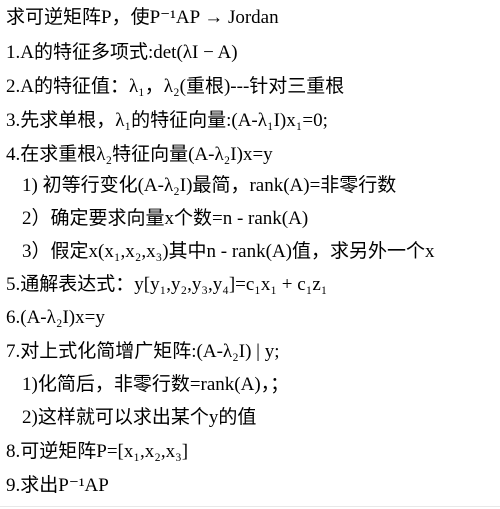 The image size is (500, 509). What do you see at coordinates (122, 52) in the screenshot?
I see `doc-line-2: 1.A的特征多项式:det(λI − A)` at bounding box center [122, 52].